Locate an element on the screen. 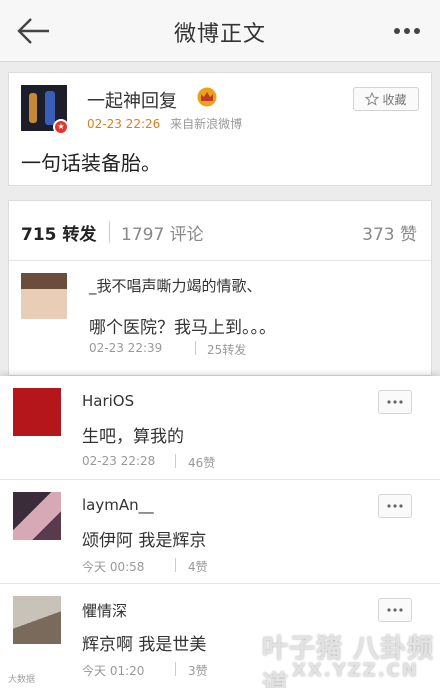  comment-likes: 4赞 is located at coordinates (198, 567).